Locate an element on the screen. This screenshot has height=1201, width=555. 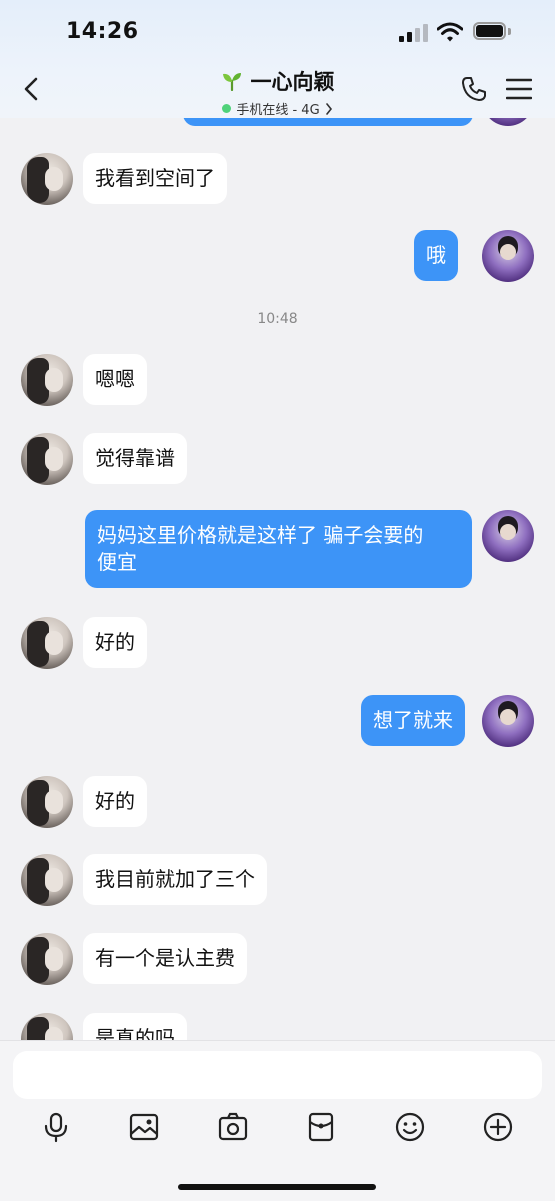
online-status: 手机在线 - 4G is located at coordinates (277, 108).